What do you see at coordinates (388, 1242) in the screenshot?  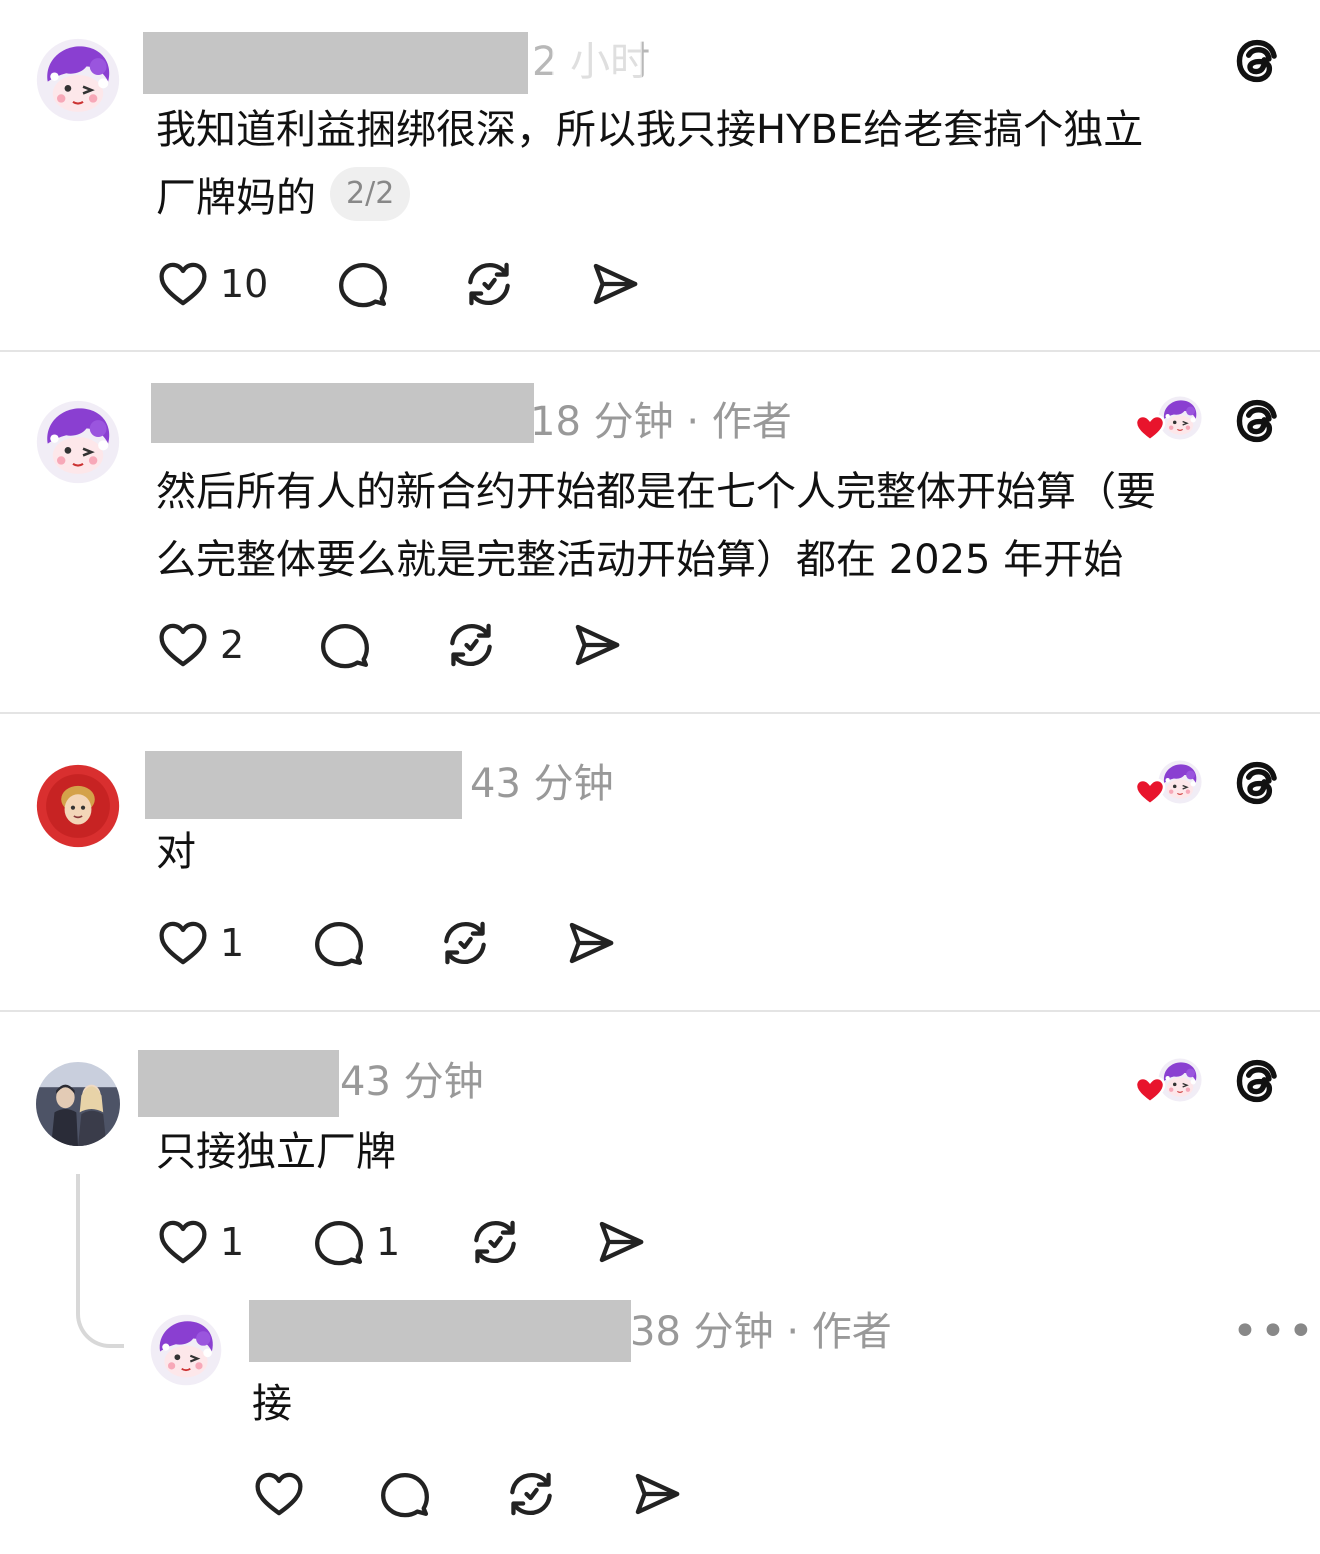 I see `reply-count: 1` at bounding box center [388, 1242].